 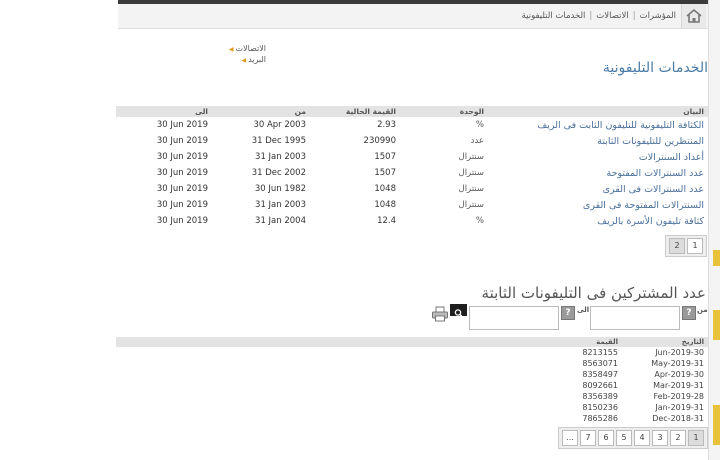 What do you see at coordinates (412, 374) in the screenshot?
I see `table-row: 8358497 Apr-2019-30` at bounding box center [412, 374].